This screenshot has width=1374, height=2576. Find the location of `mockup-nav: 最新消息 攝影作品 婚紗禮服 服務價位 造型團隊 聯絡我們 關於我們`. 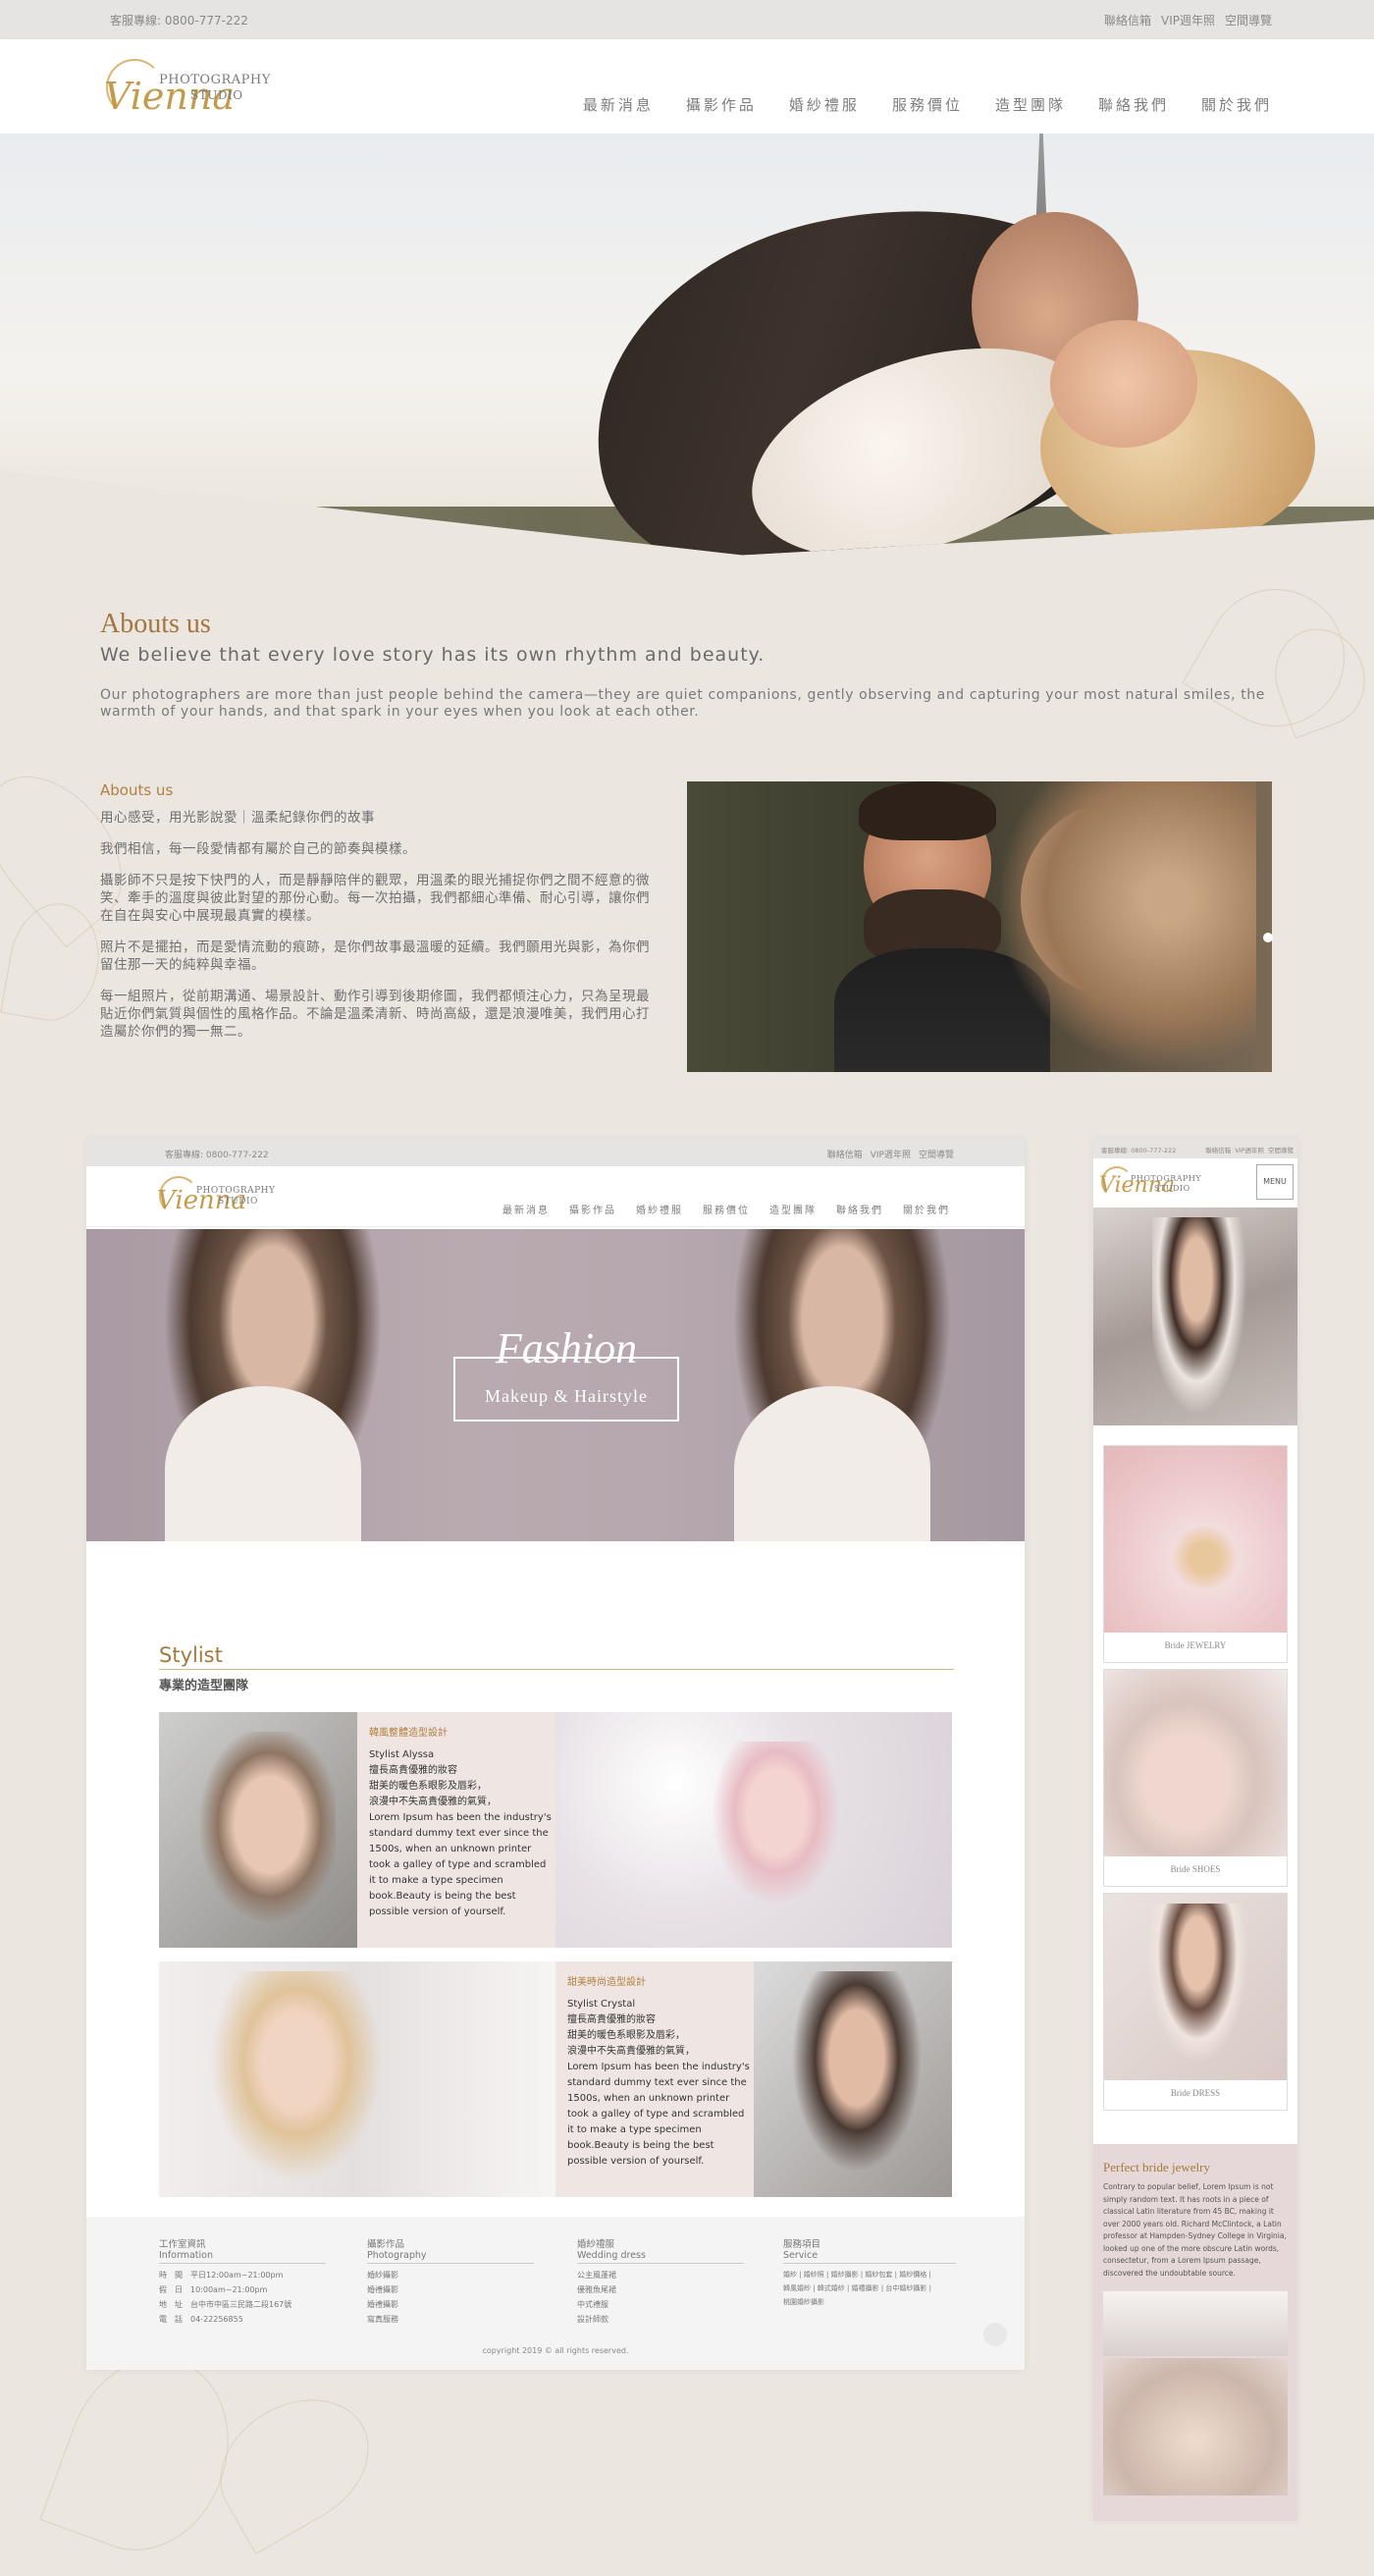

mockup-nav: 最新消息 攝影作品 婚紗禮服 服務價位 造型團隊 聯絡我們 關於我們 is located at coordinates (726, 1209).